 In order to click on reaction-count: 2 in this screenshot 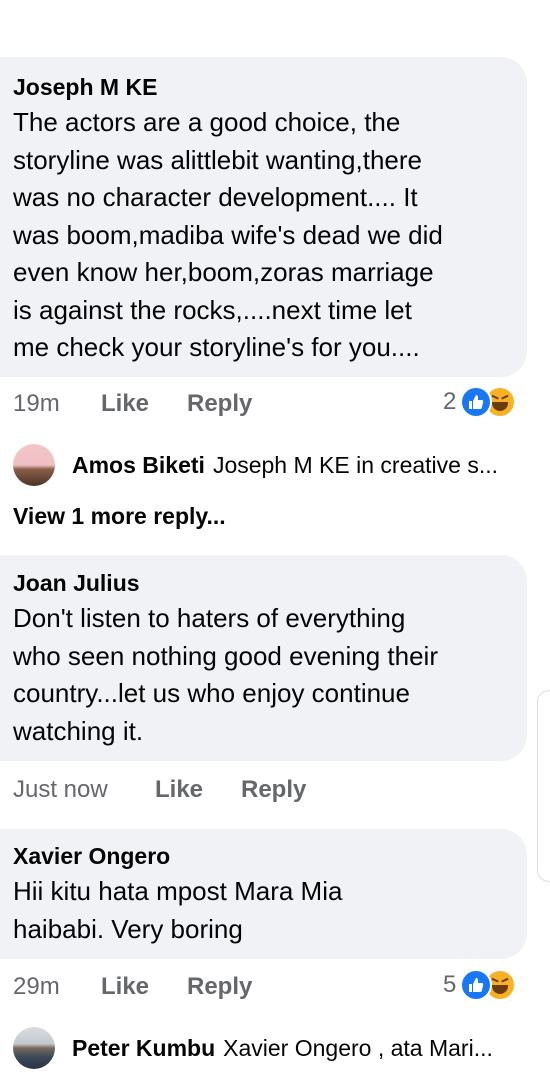, I will do `click(450, 401)`.